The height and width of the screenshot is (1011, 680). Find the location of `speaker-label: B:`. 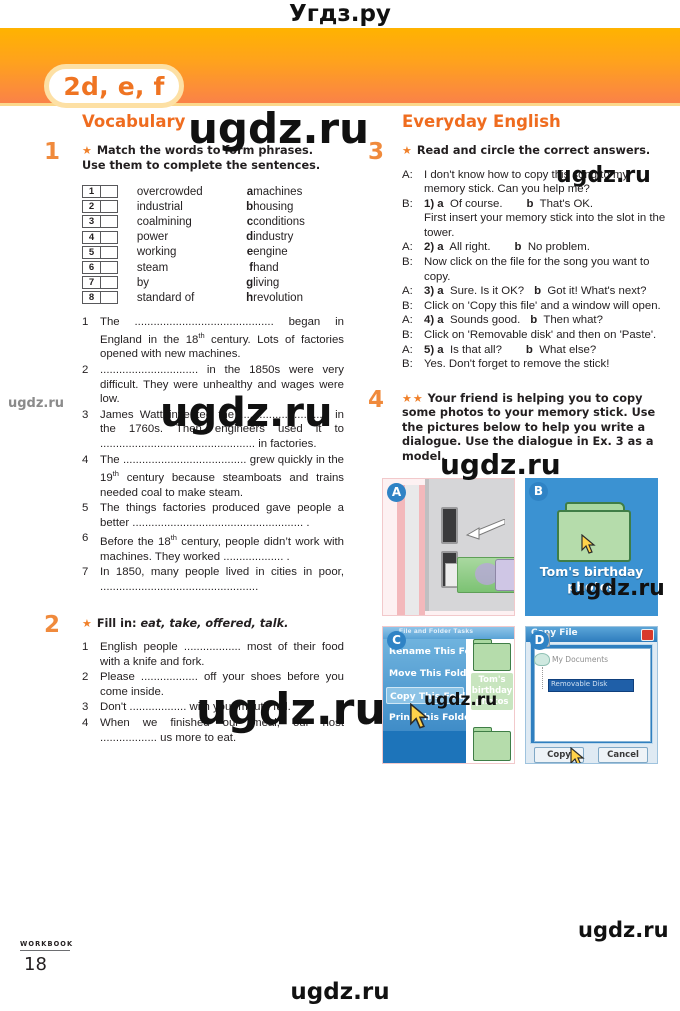

speaker-label: B: is located at coordinates (407, 364).